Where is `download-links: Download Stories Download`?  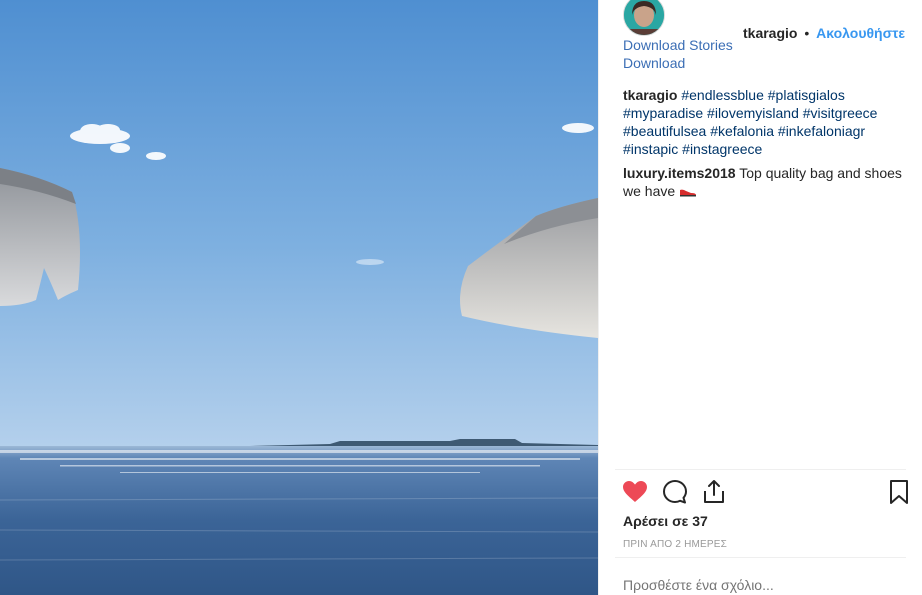 download-links: Download Stories Download is located at coordinates (678, 54).